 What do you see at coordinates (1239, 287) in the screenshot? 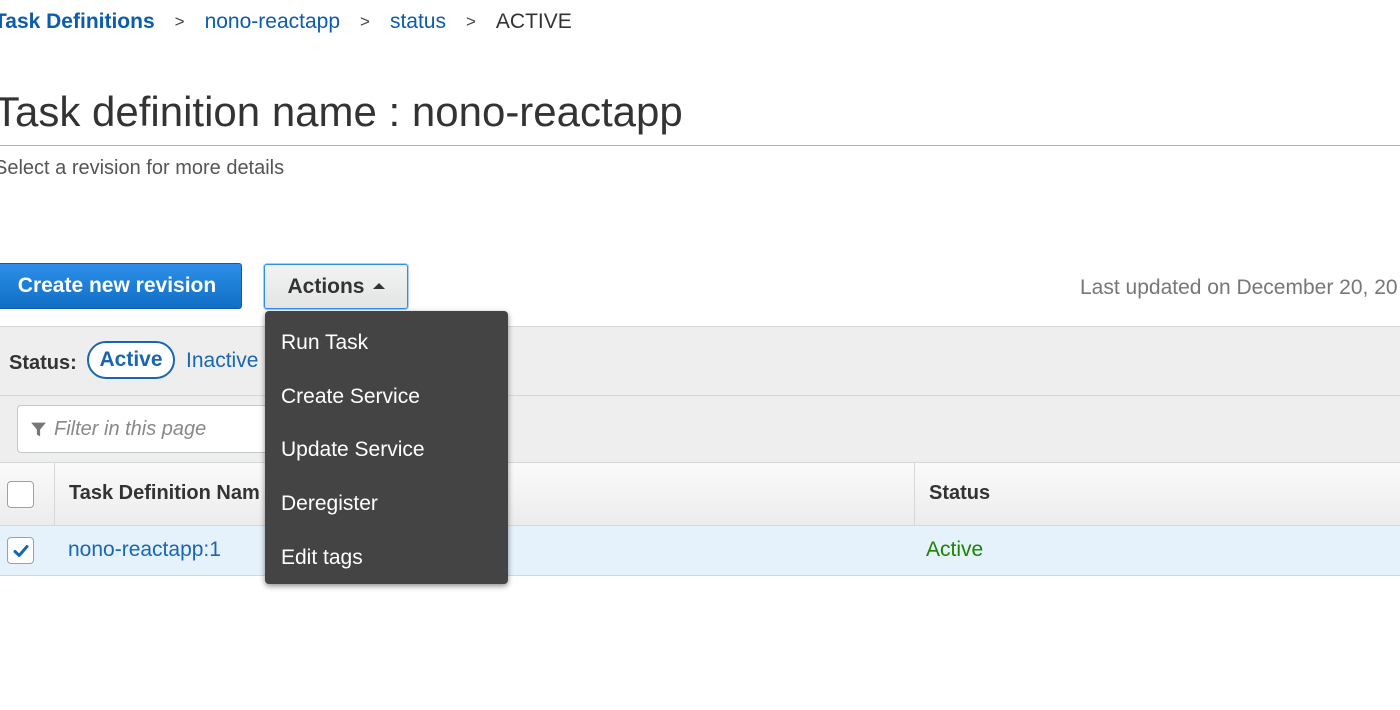
I see `last-updated-text: Last updated on December 20, 20` at bounding box center [1239, 287].